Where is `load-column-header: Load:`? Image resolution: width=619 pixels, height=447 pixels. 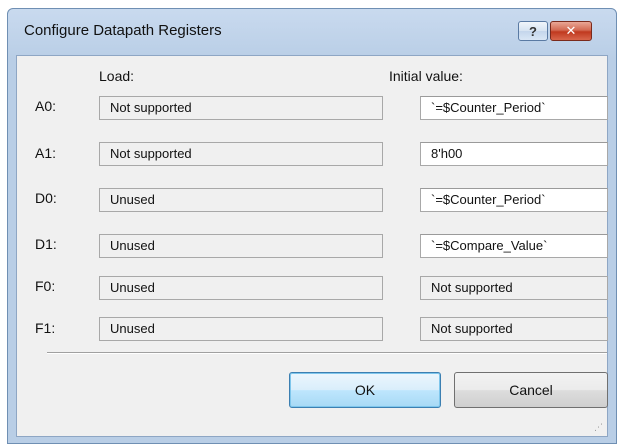 load-column-header: Load: is located at coordinates (117, 76).